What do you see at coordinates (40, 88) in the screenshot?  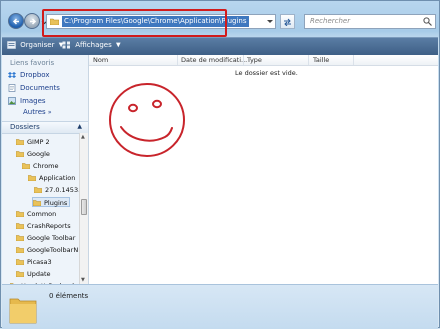 I see `favorite-label: Documents` at bounding box center [40, 88].